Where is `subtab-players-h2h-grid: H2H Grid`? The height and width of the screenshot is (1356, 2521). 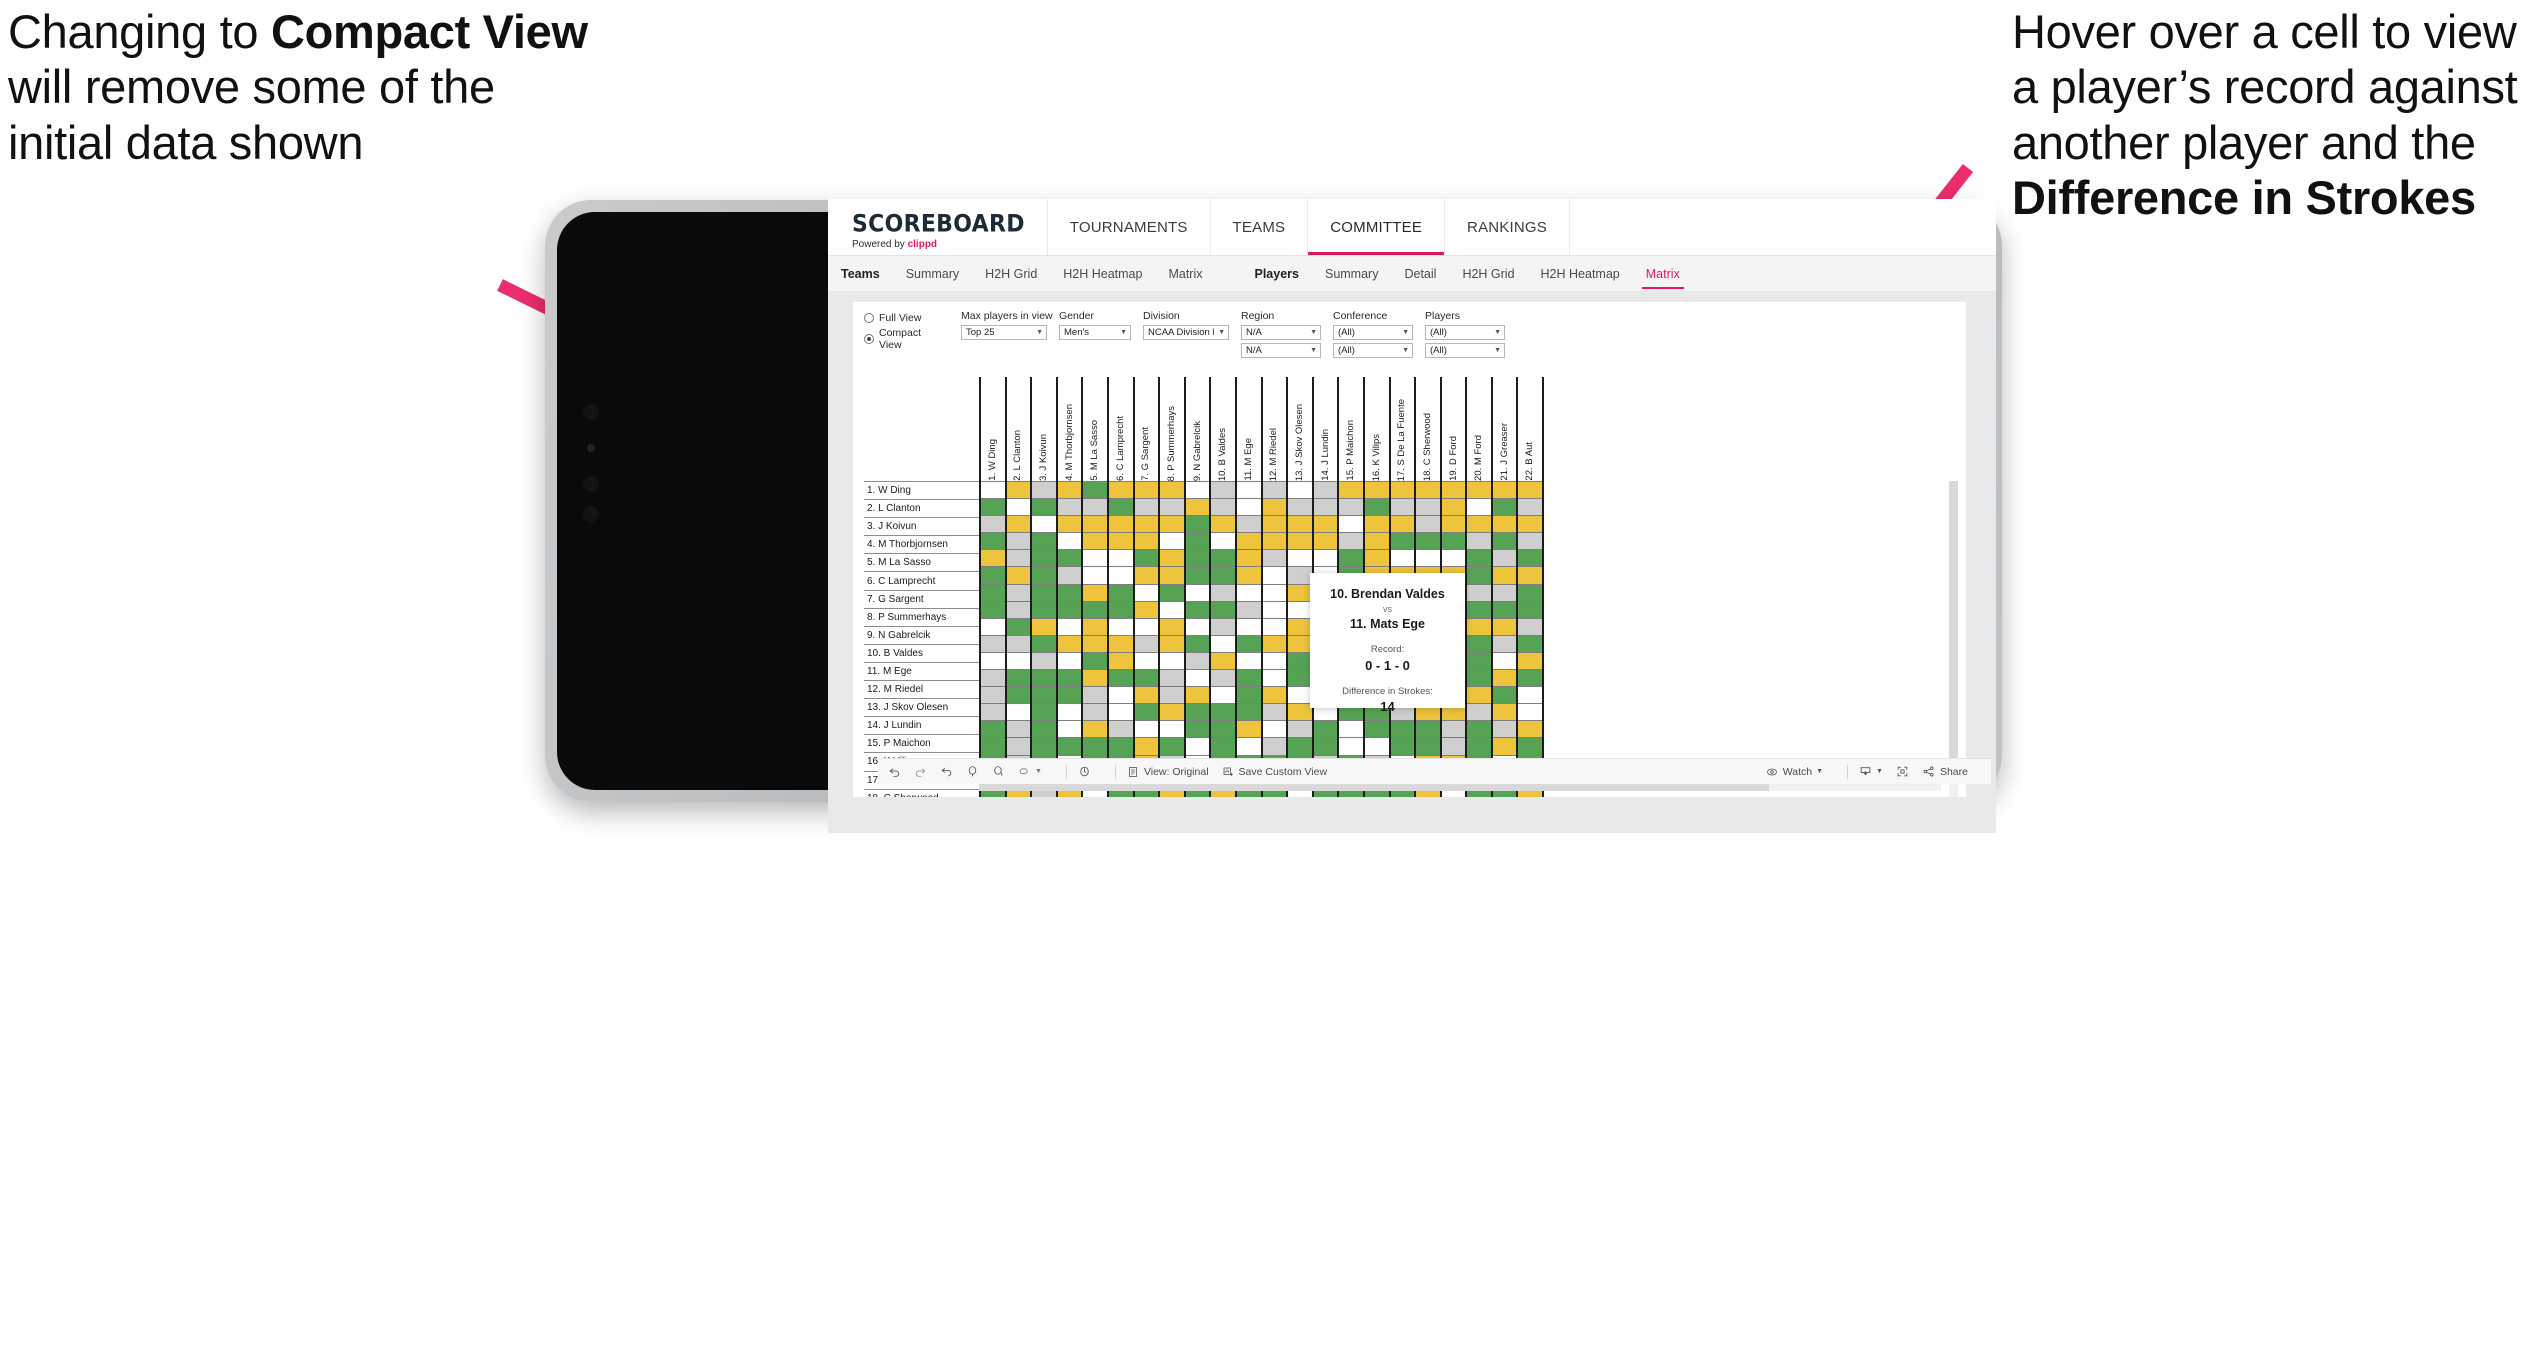
subtab-players-h2h-grid: H2H Grid is located at coordinates (1488, 274).